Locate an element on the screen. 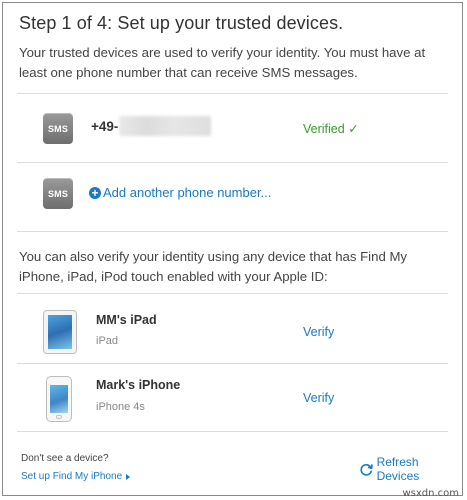  refresh-label: Refresh Devices is located at coordinates (398, 469).